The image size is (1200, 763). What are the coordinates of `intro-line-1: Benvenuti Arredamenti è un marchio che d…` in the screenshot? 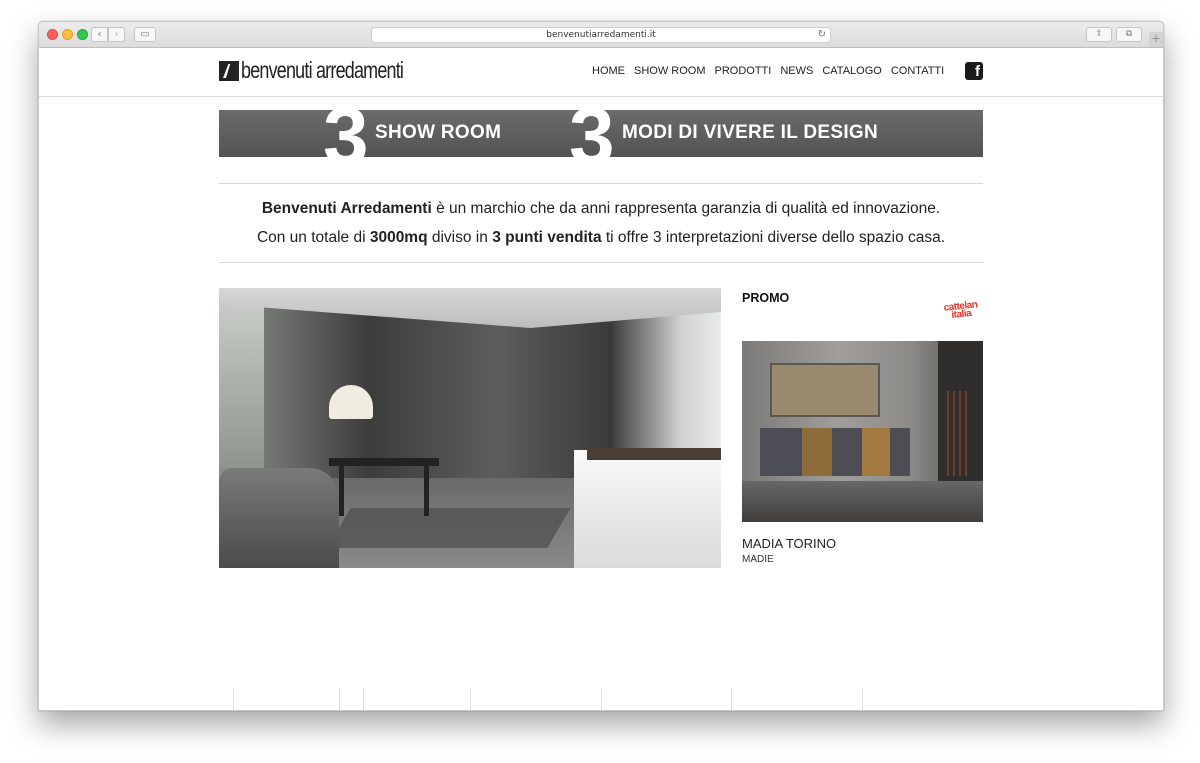 It's located at (601, 208).